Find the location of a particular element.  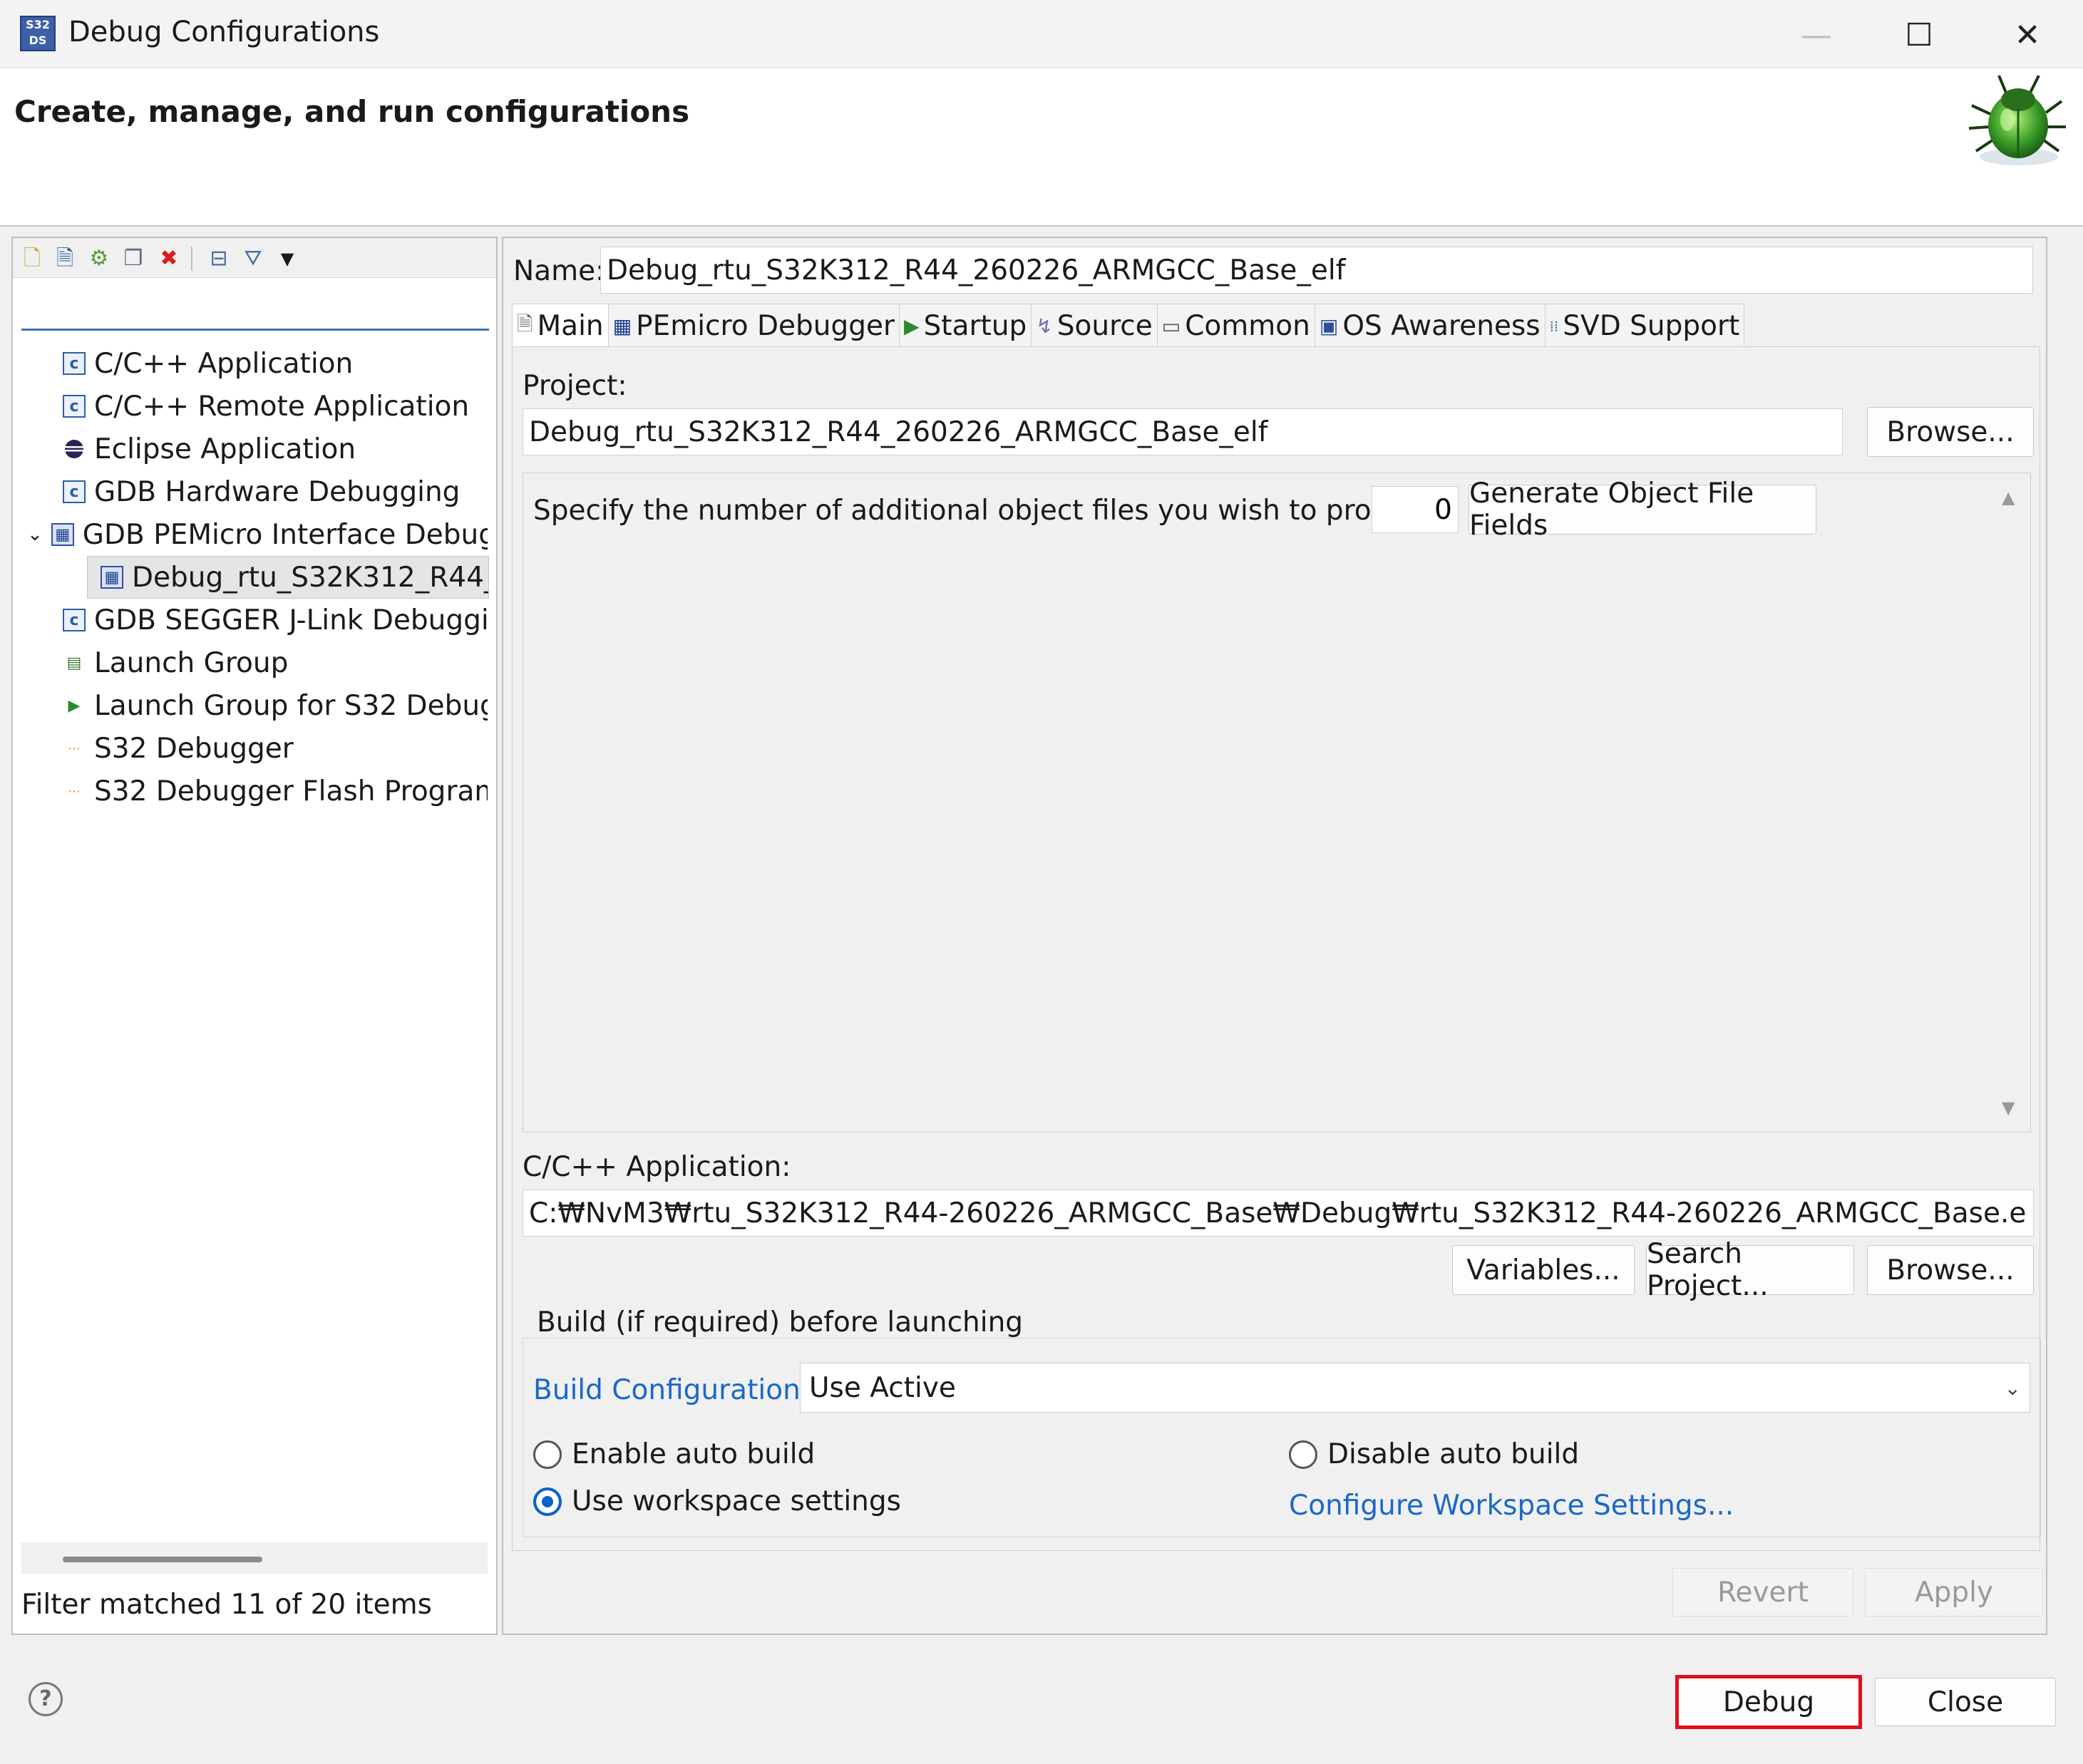

tree-item-eclipse-application: Eclipse Application is located at coordinates (250, 449).